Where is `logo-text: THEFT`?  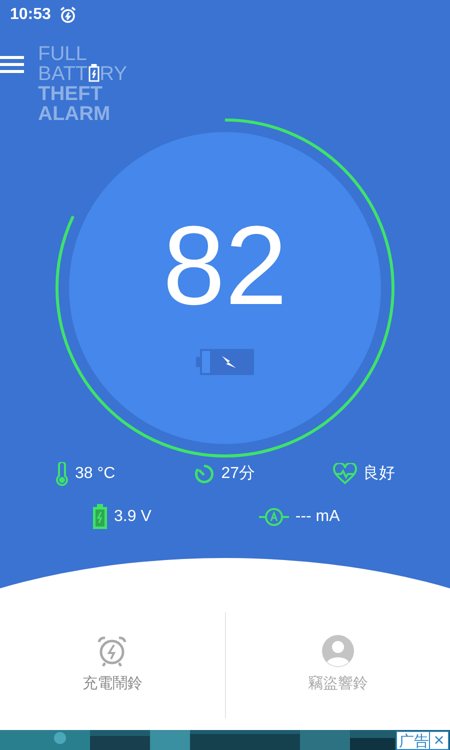
logo-text: THEFT is located at coordinates (71, 94).